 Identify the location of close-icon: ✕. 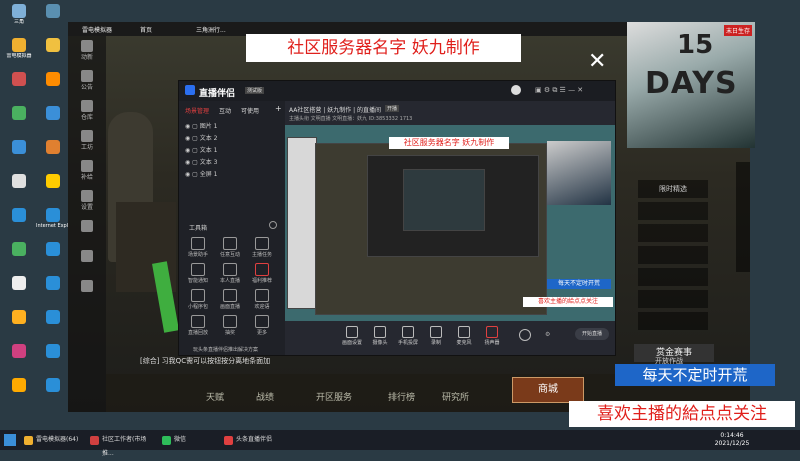
(597, 61).